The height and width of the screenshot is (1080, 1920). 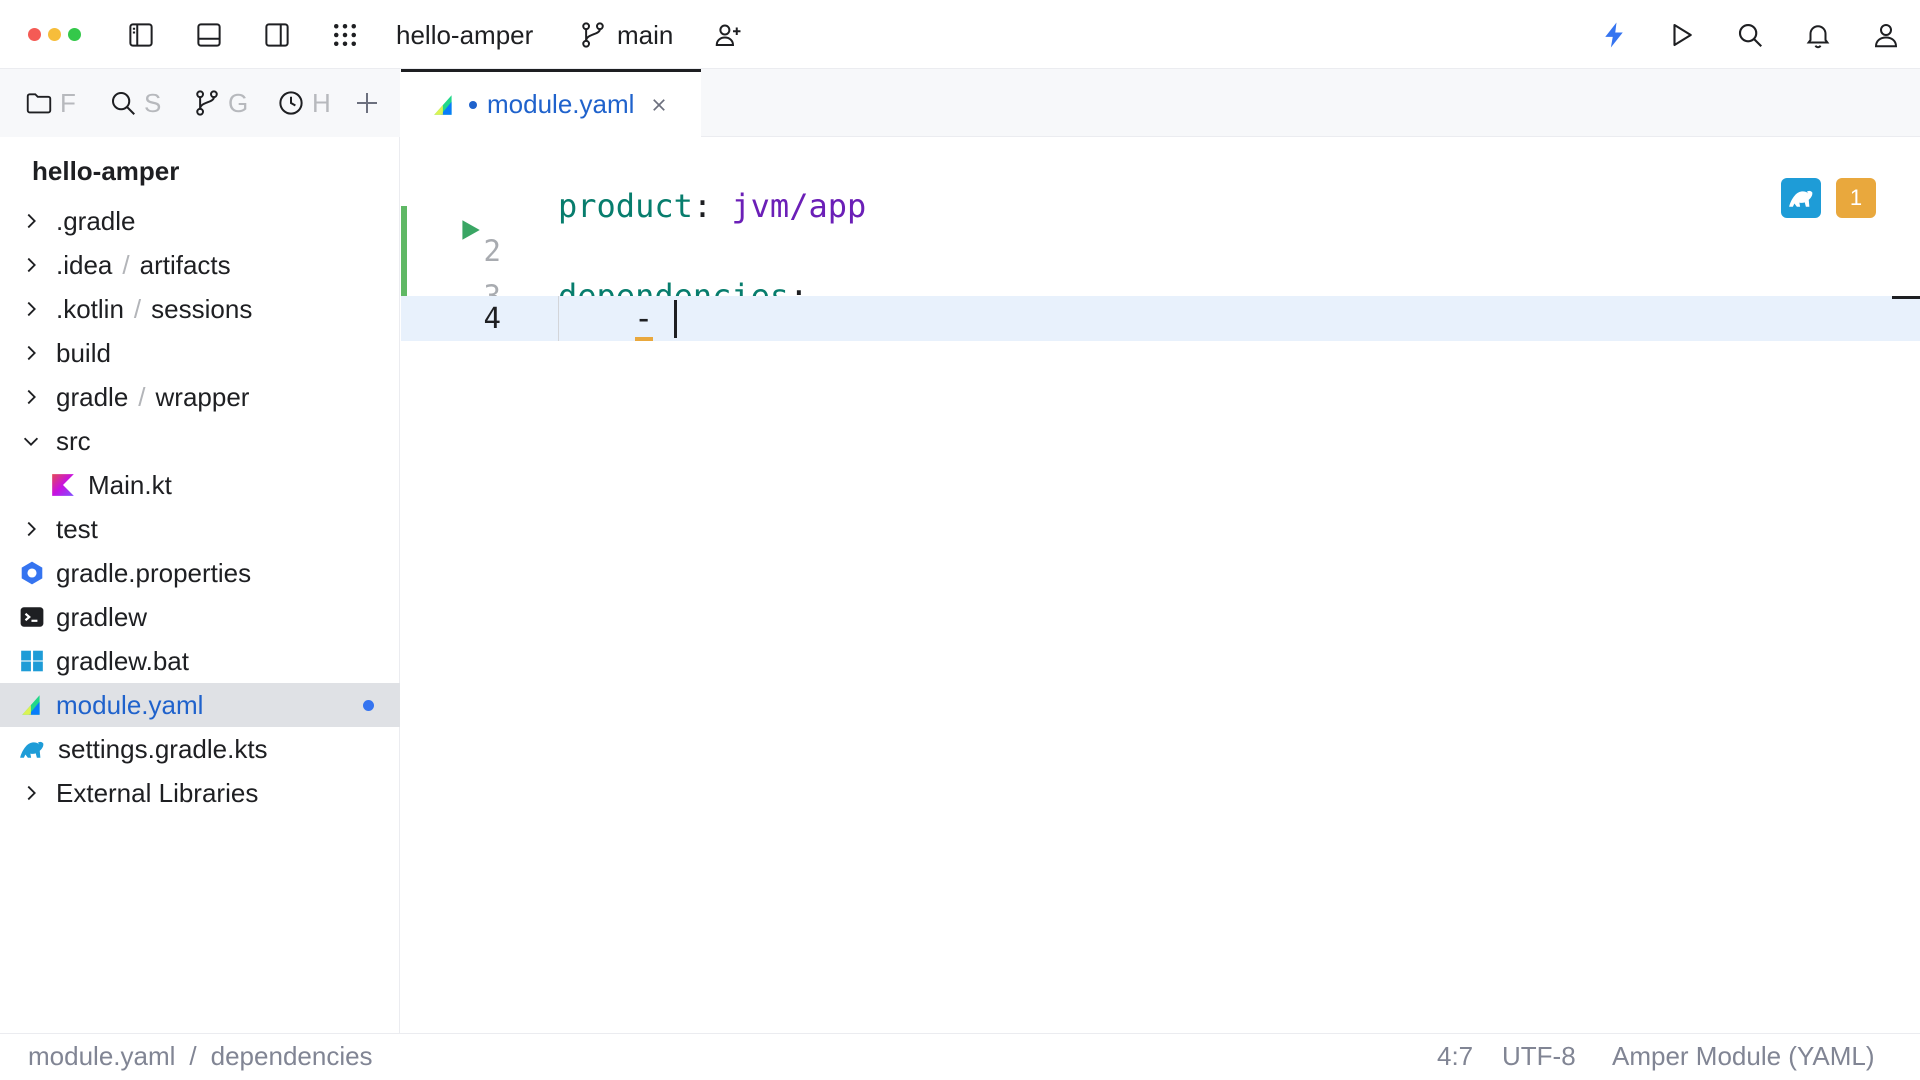 I want to click on close-window-button, so click(x=34, y=34).